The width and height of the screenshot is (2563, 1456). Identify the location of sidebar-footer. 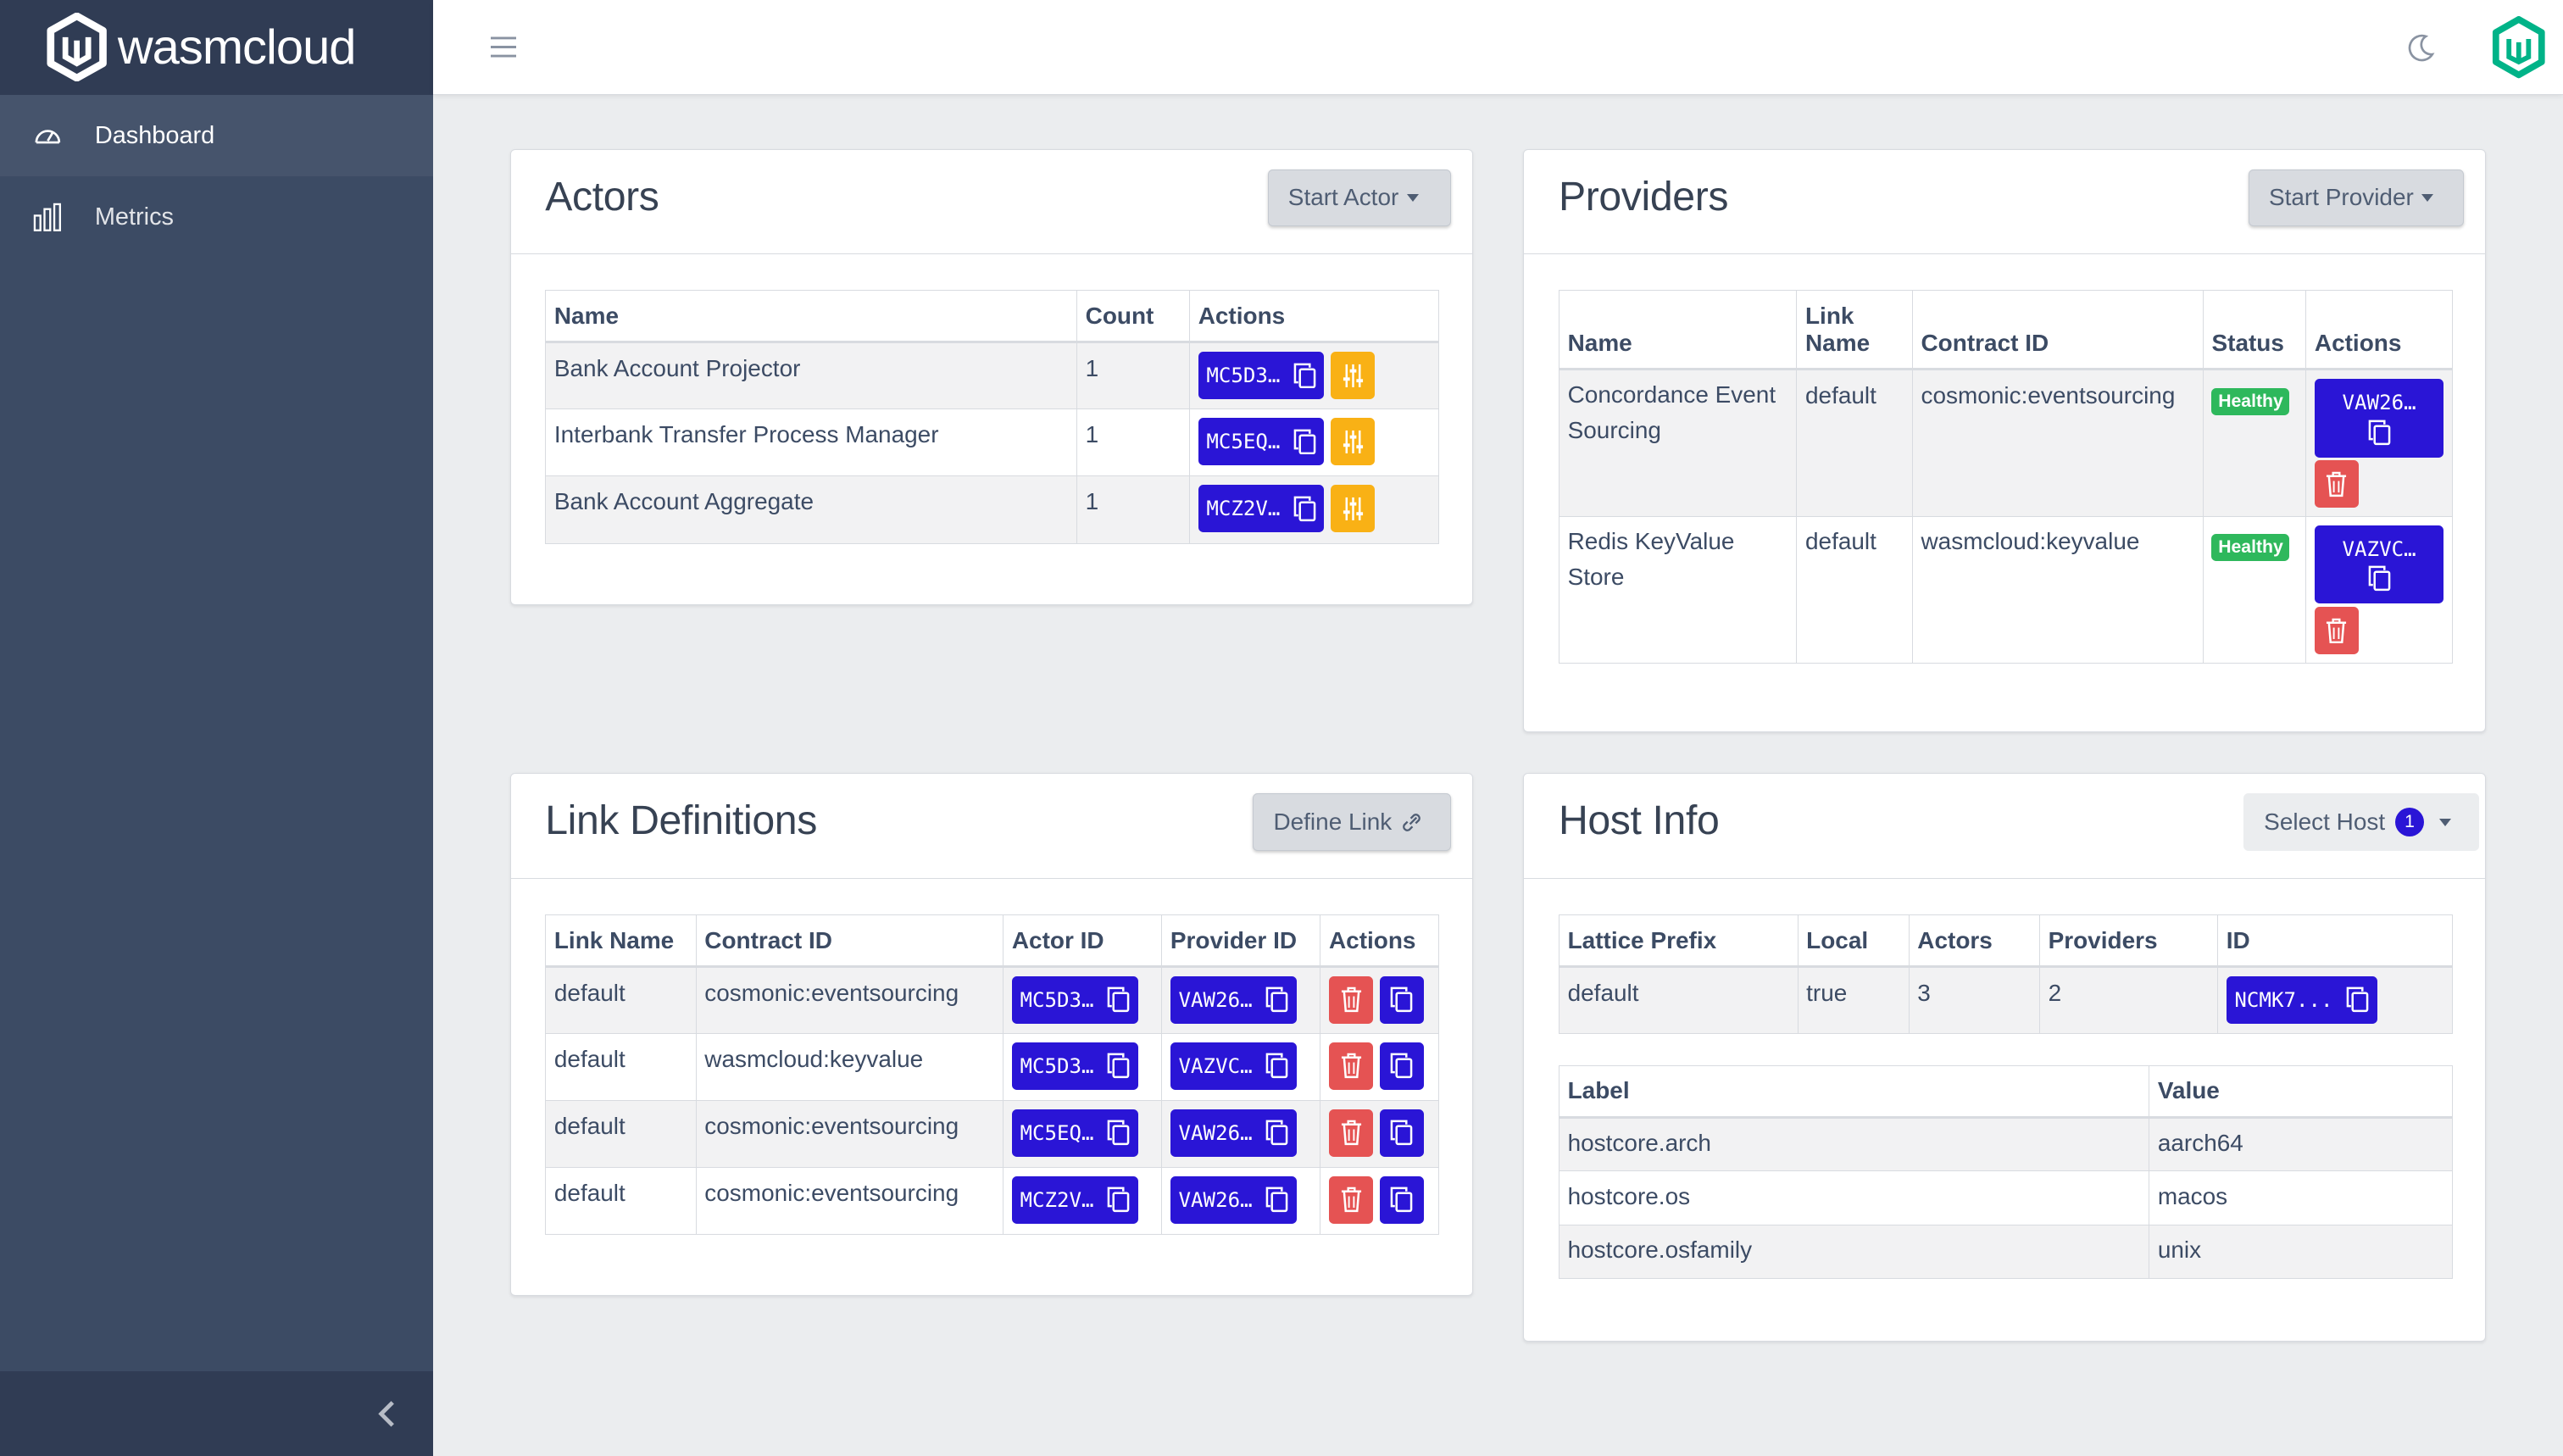
(217, 1414).